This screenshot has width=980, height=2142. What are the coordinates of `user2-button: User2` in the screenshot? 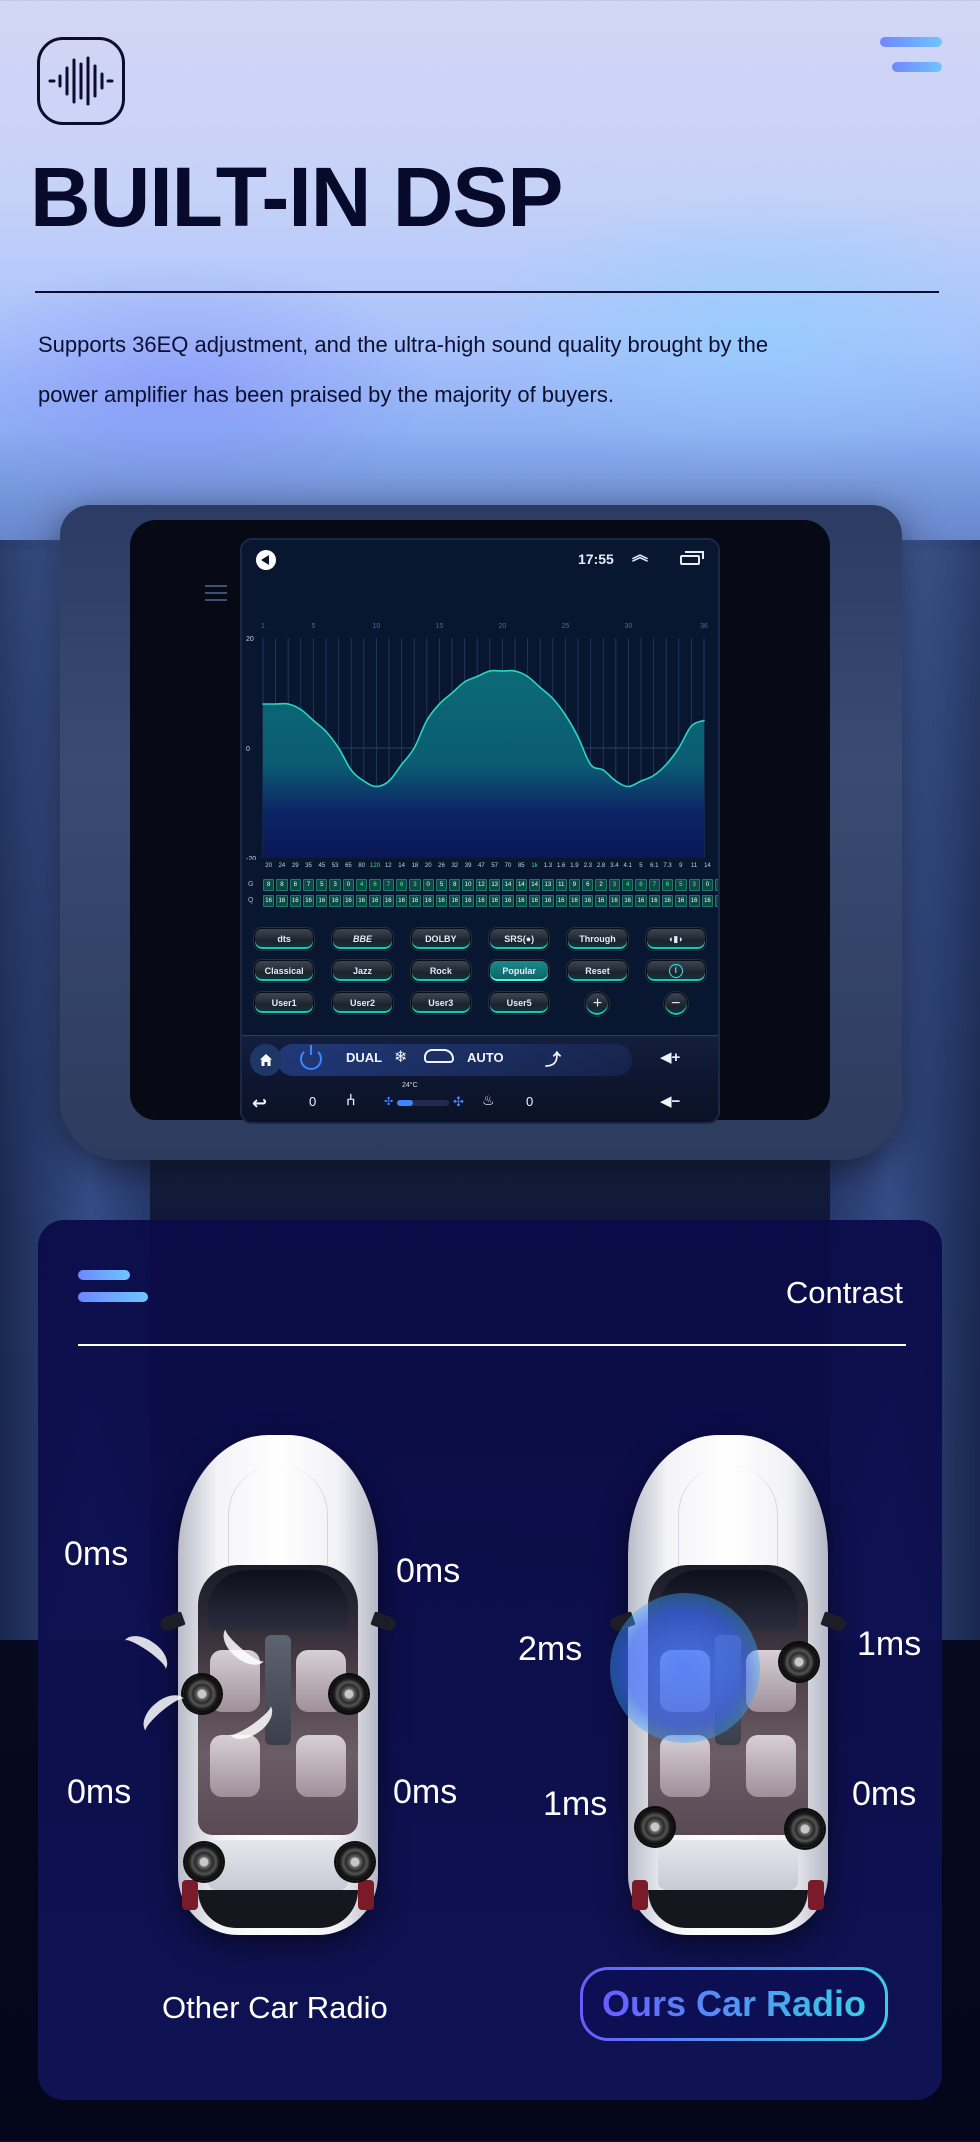 It's located at (362, 1003).